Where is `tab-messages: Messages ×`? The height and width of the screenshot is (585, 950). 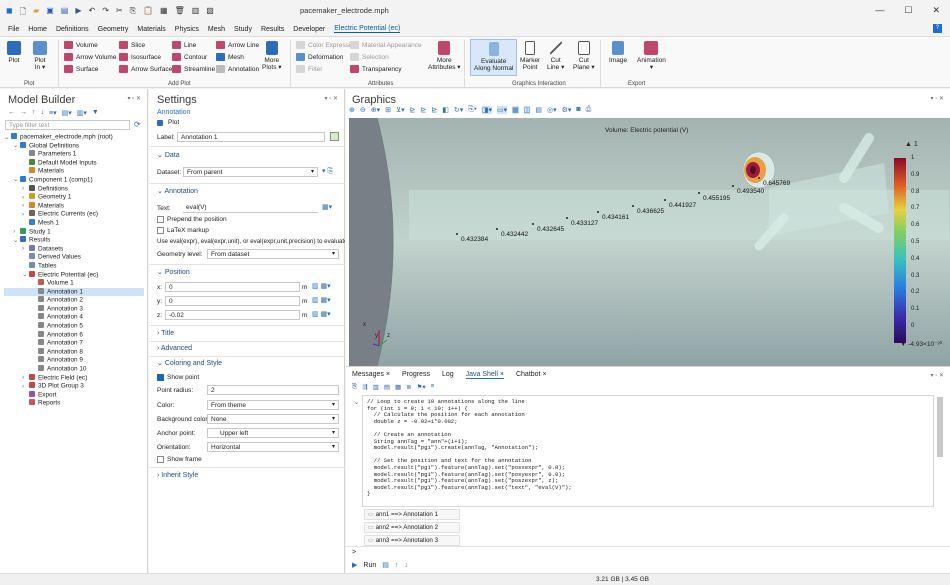
tab-messages: Messages × is located at coordinates (371, 375).